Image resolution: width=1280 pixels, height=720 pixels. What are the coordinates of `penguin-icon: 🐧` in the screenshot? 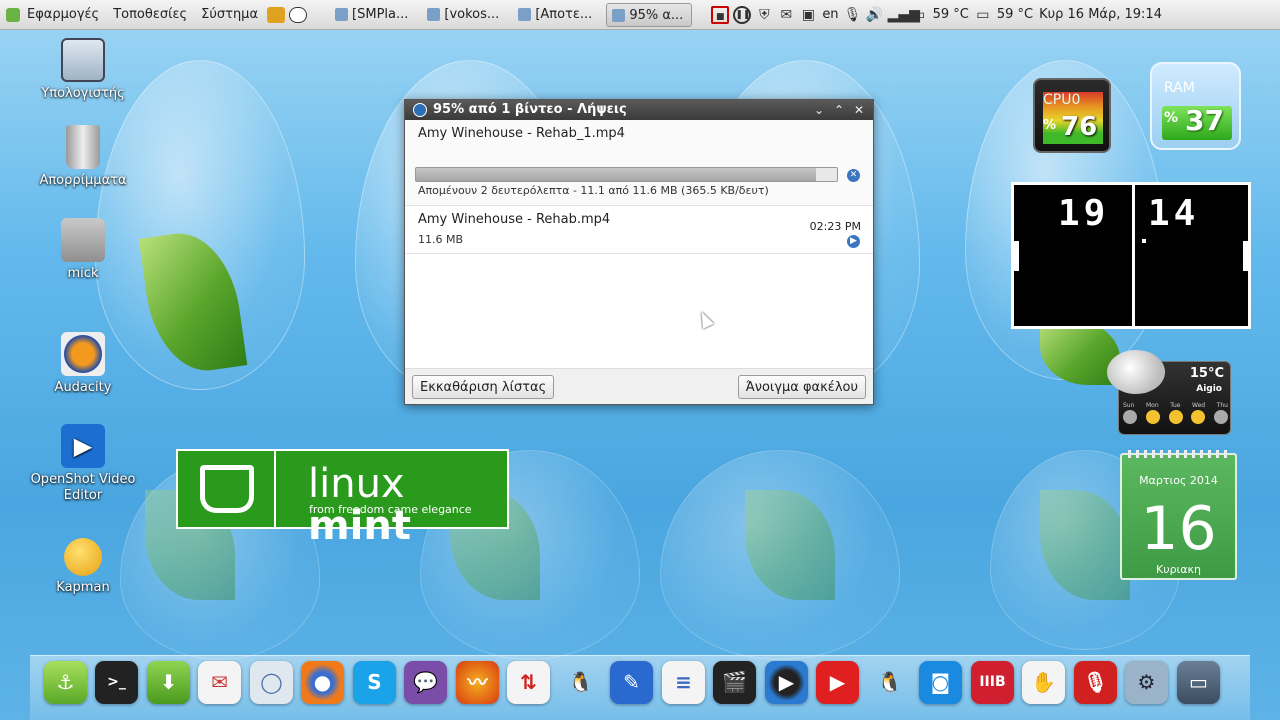 It's located at (580, 682).